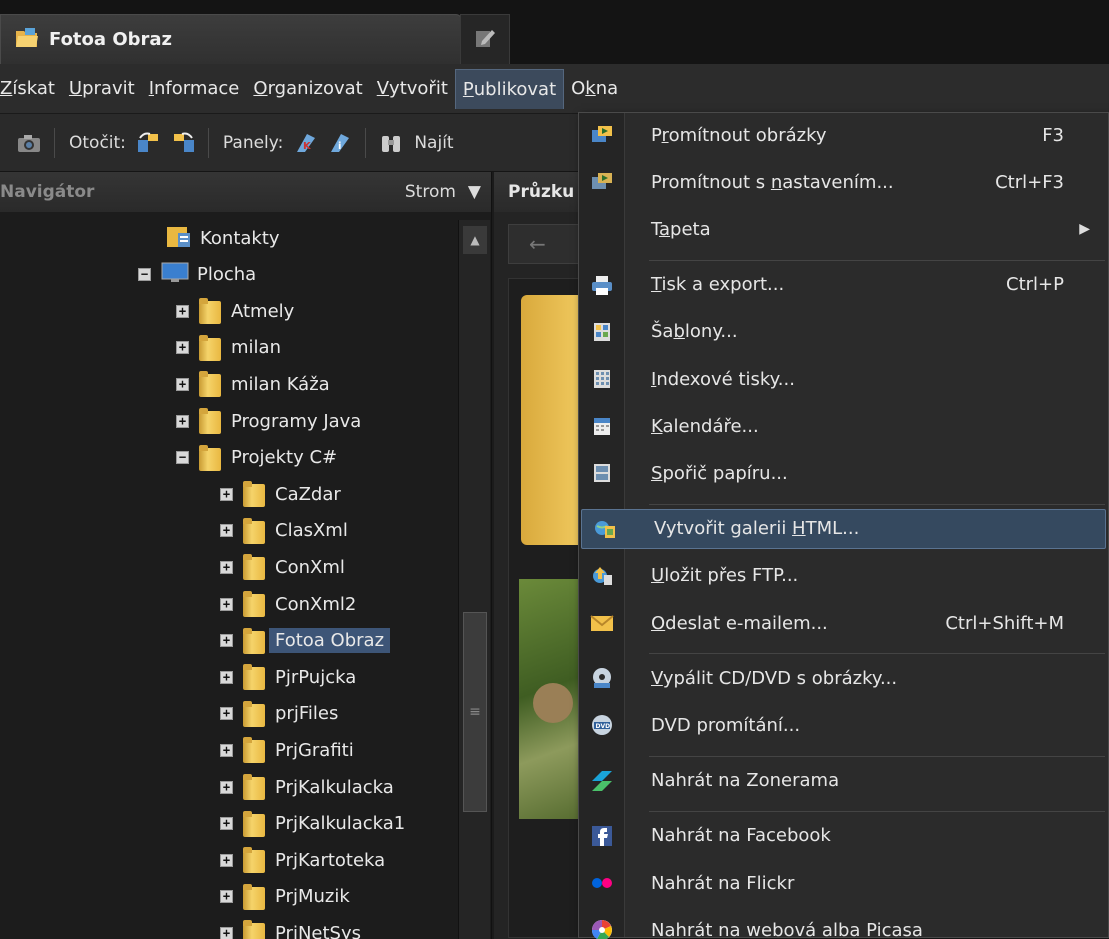  I want to click on tree-node: + ClasXml, so click(284, 531).